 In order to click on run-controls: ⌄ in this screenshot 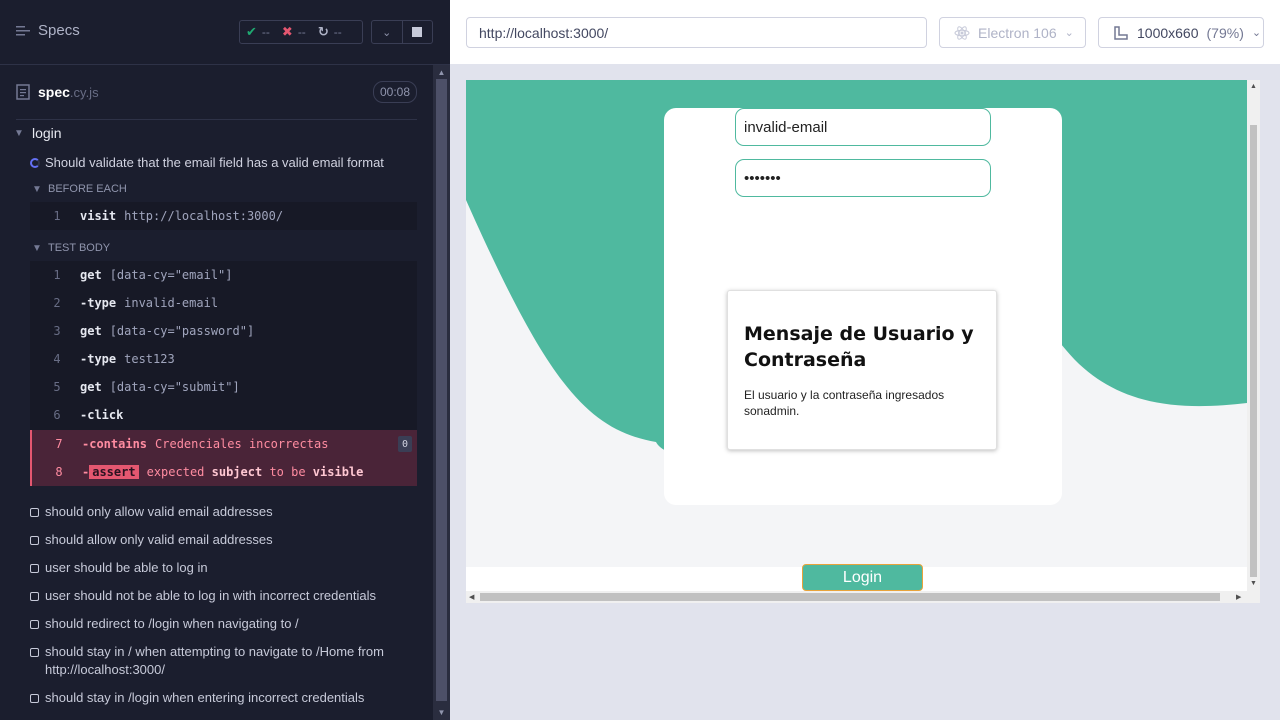, I will do `click(402, 32)`.